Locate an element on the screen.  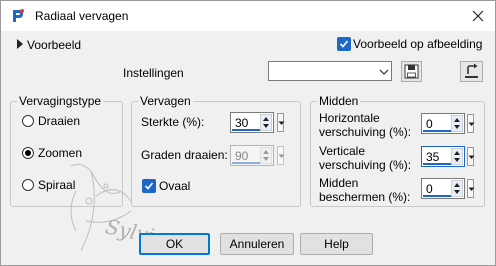
radio-draaien-label: Draaien is located at coordinates (59, 121).